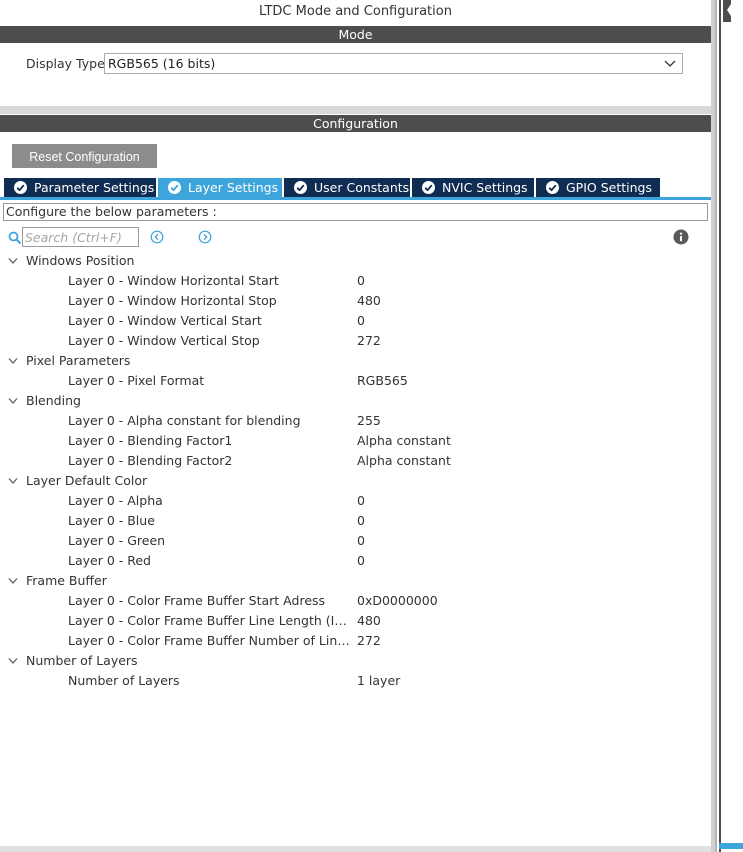 This screenshot has width=743, height=852. I want to click on tree-group-row: Blending, so click(355, 401).